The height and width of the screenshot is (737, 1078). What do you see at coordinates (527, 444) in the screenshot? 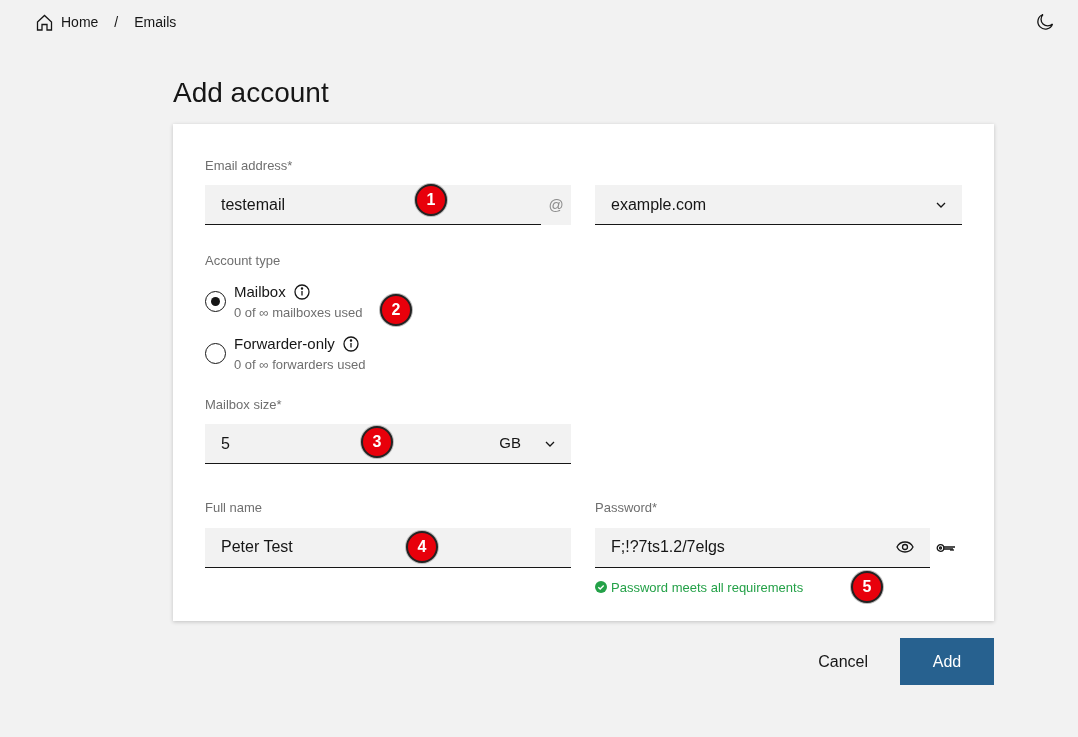
I see `unit-select: GB` at bounding box center [527, 444].